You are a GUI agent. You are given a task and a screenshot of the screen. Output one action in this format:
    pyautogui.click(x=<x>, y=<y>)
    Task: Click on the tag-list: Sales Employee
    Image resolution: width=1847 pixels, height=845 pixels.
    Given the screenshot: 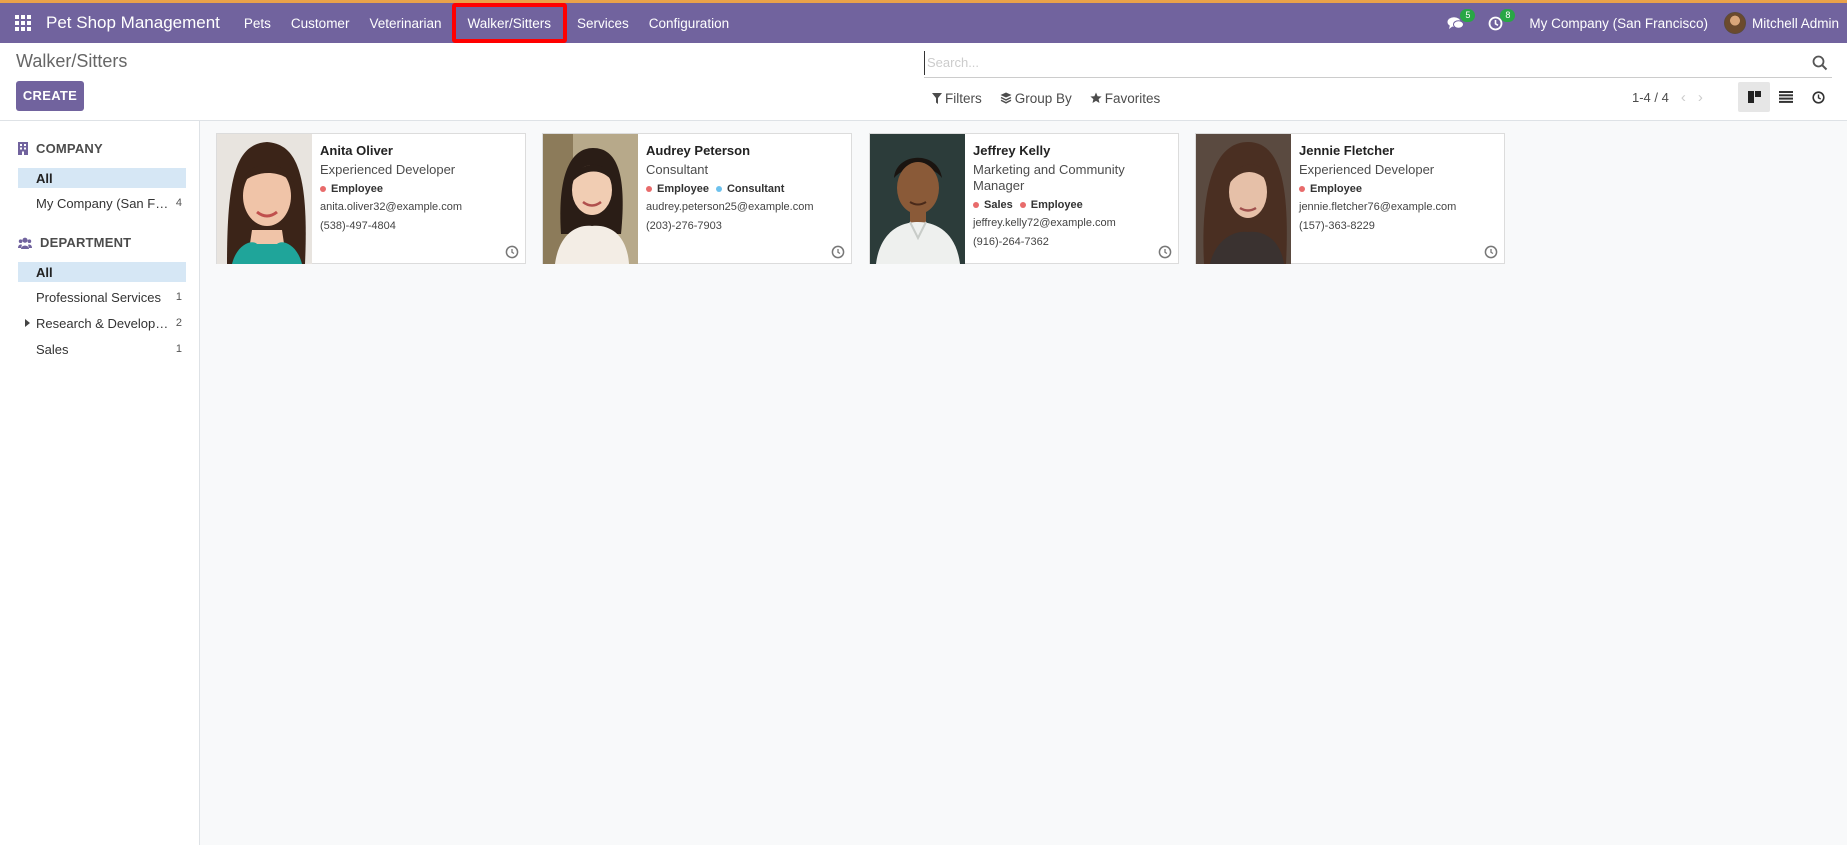 What is the action you would take?
    pyautogui.click(x=1073, y=205)
    